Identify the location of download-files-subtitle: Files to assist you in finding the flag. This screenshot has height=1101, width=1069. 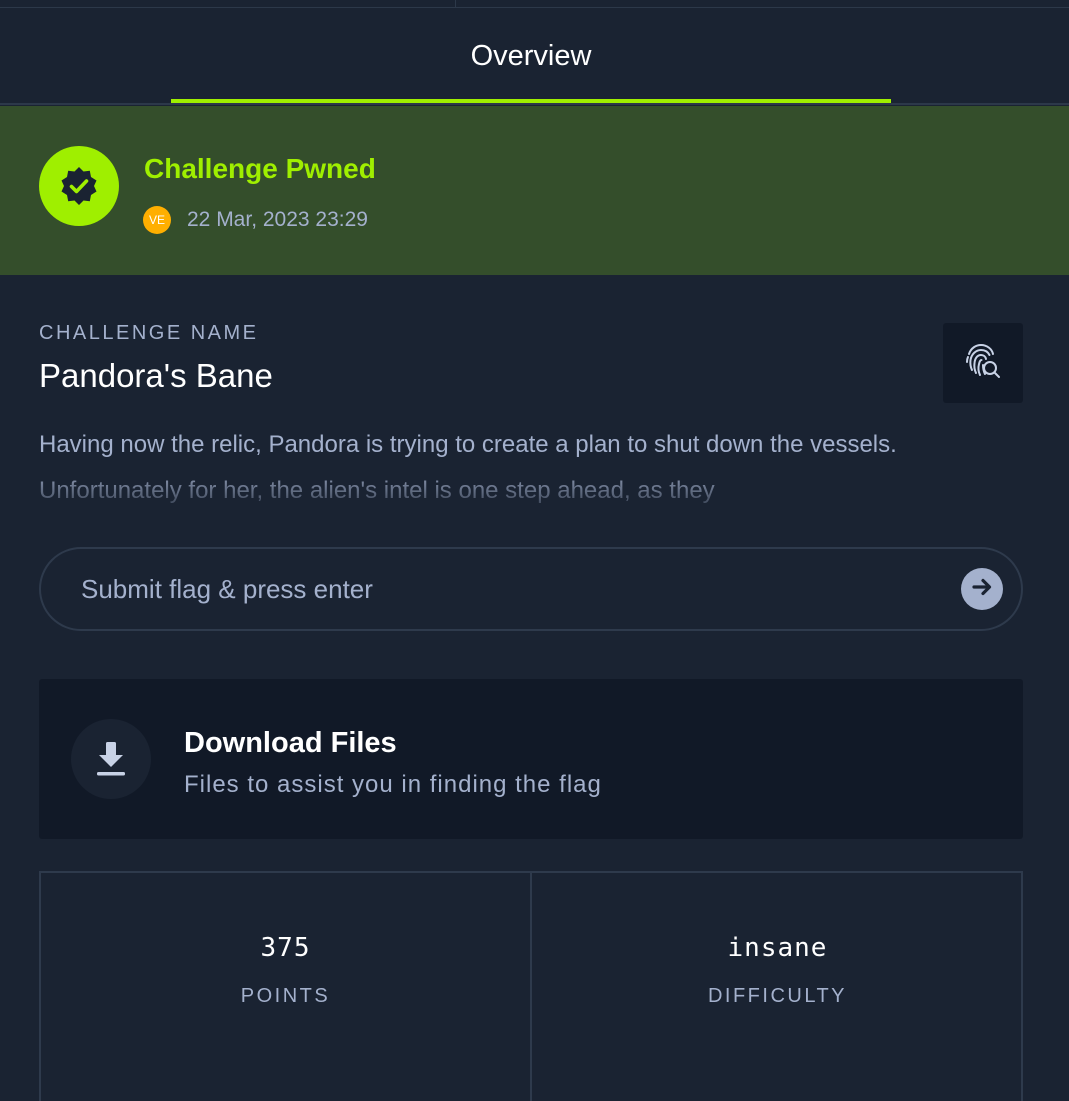
(393, 784).